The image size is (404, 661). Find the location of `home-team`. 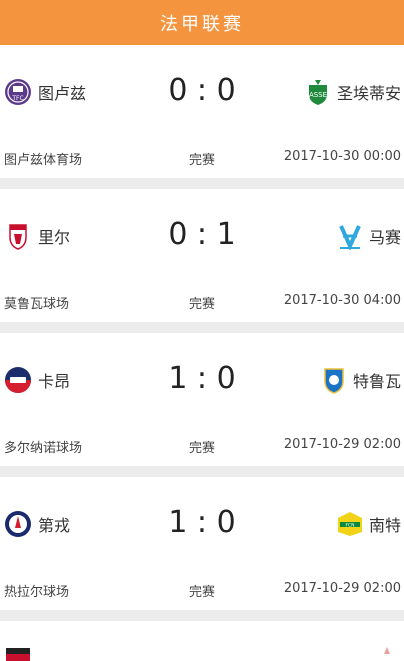

home-team is located at coordinates (18, 652).